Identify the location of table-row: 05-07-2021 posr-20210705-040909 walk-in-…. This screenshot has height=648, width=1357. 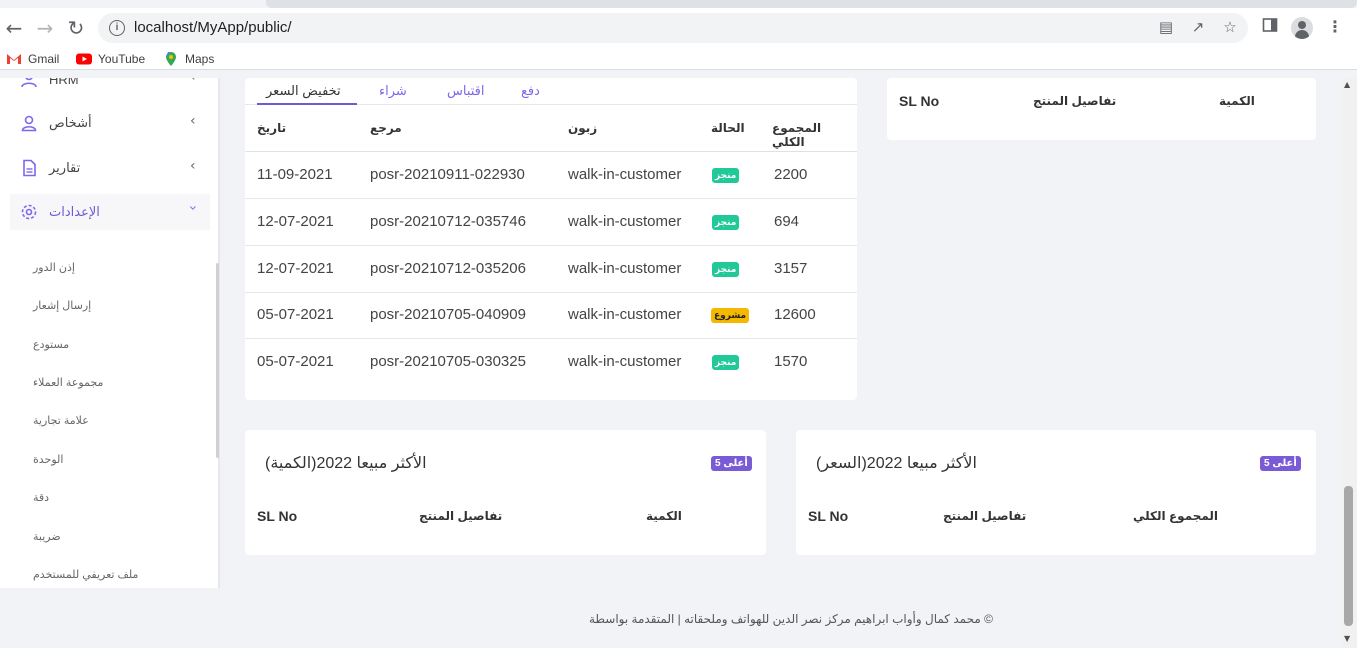
(551, 315).